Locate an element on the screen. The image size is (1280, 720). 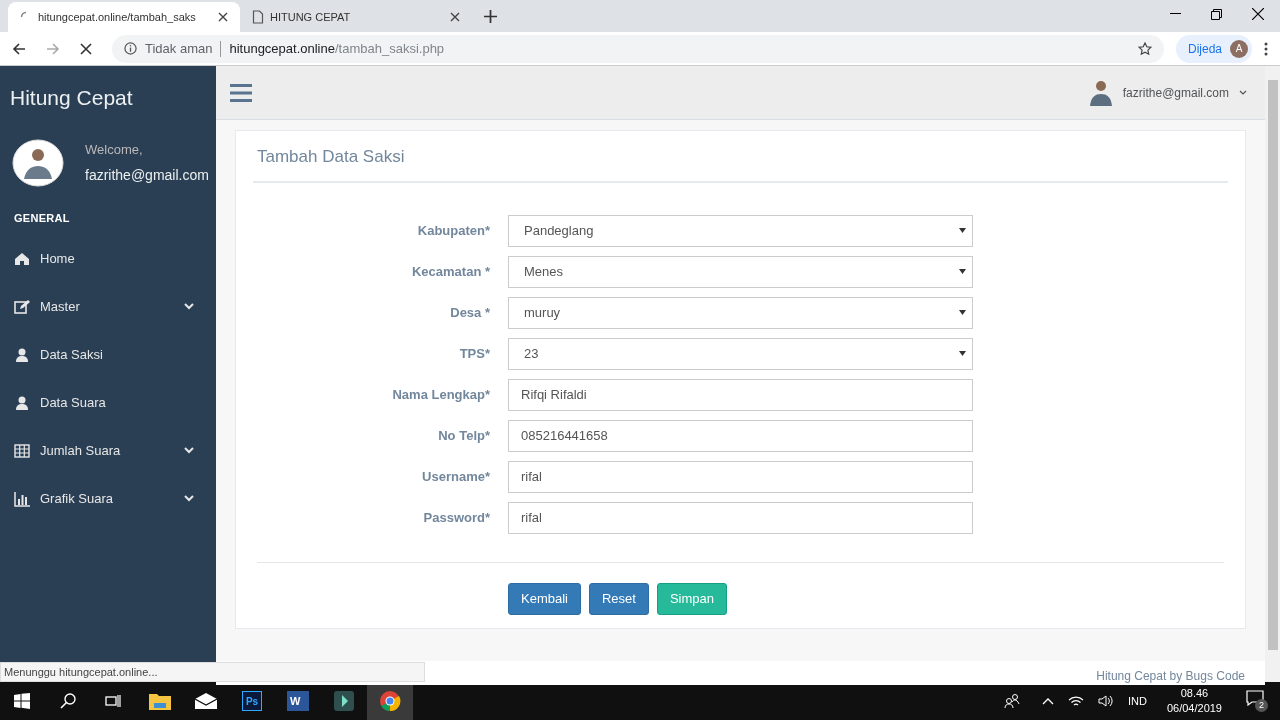
photoshop-app-icon: Ps is located at coordinates (252, 701).